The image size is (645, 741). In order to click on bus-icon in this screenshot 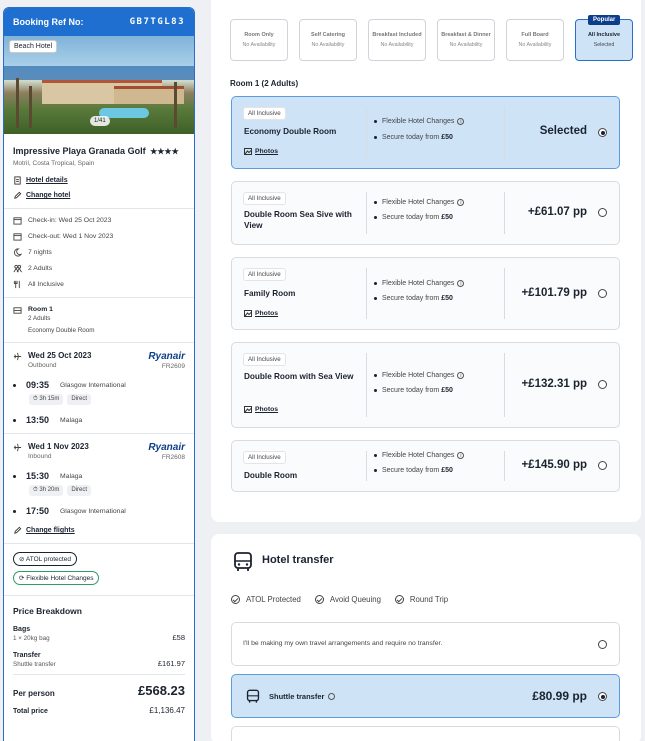, I will do `click(243, 561)`.